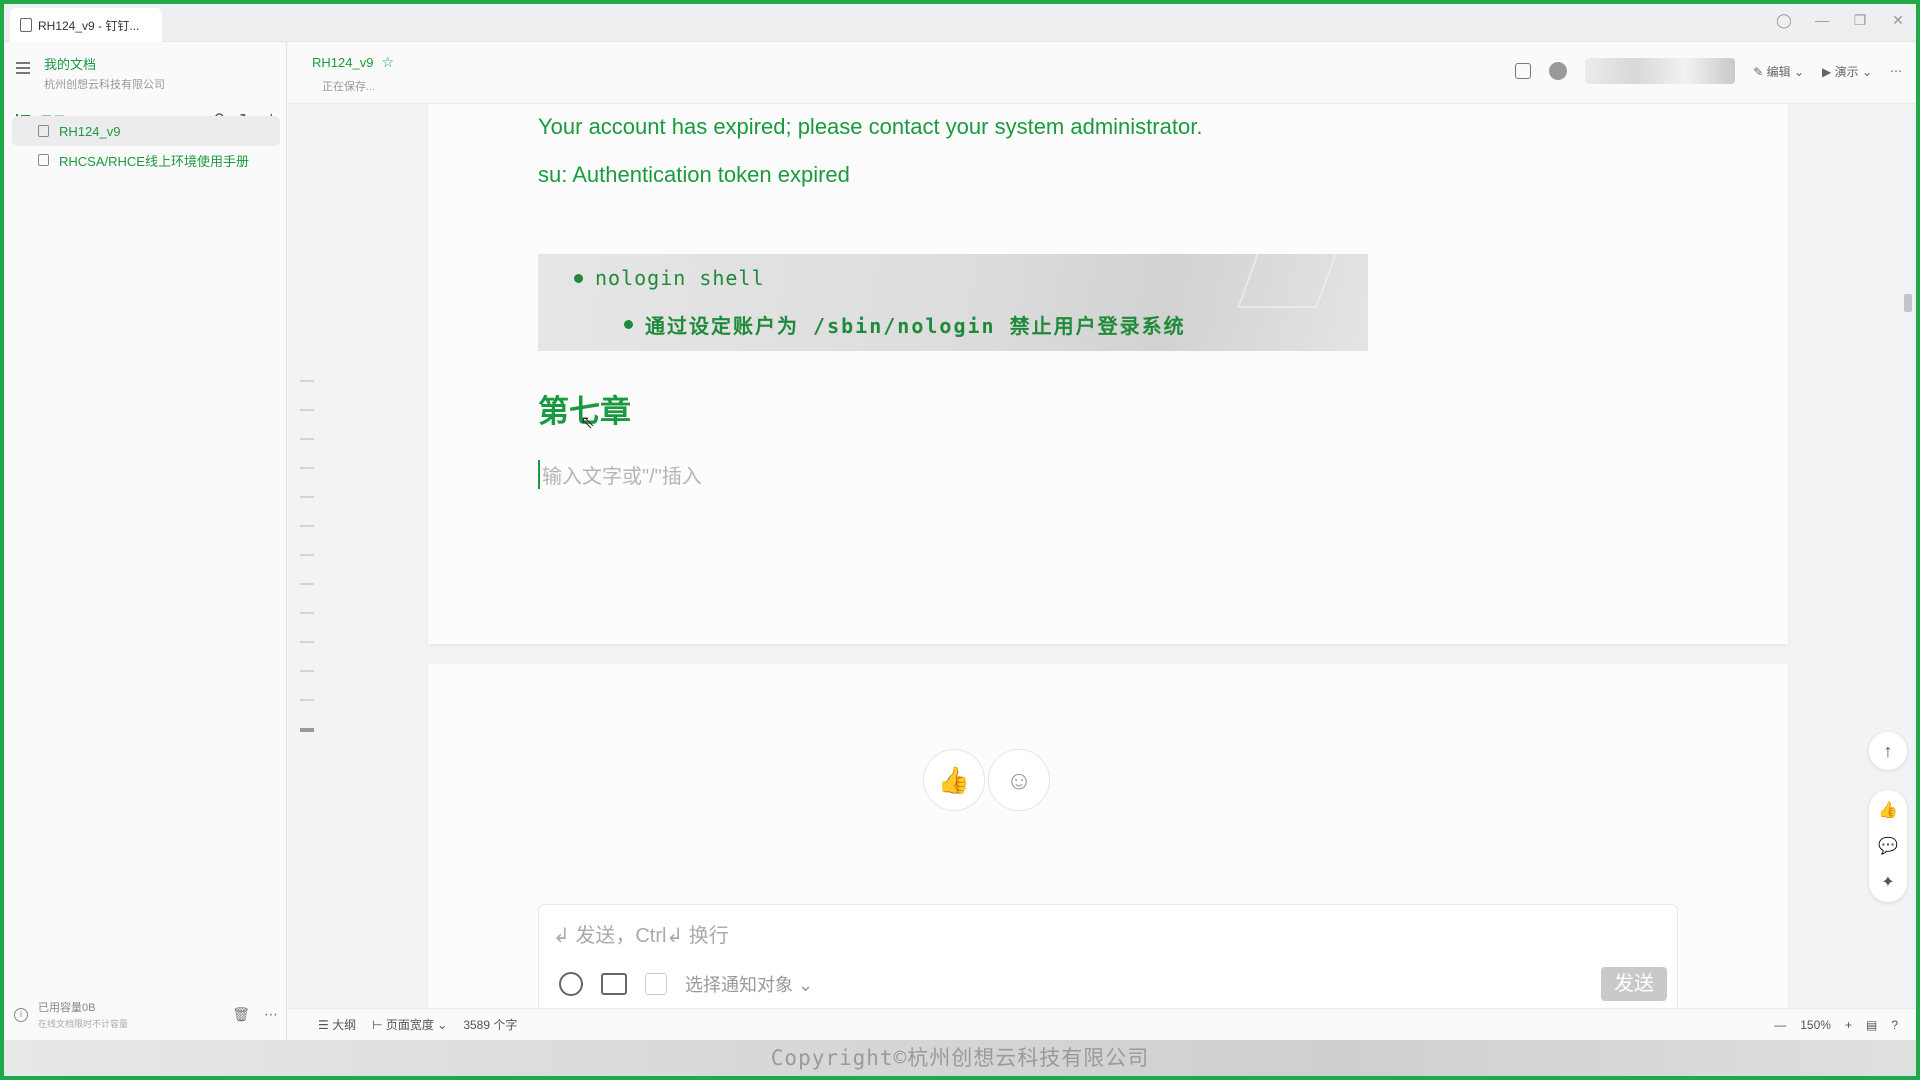  Describe the element at coordinates (1778, 71) in the screenshot. I see `edit-button: ✎ 编辑 ⌄` at that location.